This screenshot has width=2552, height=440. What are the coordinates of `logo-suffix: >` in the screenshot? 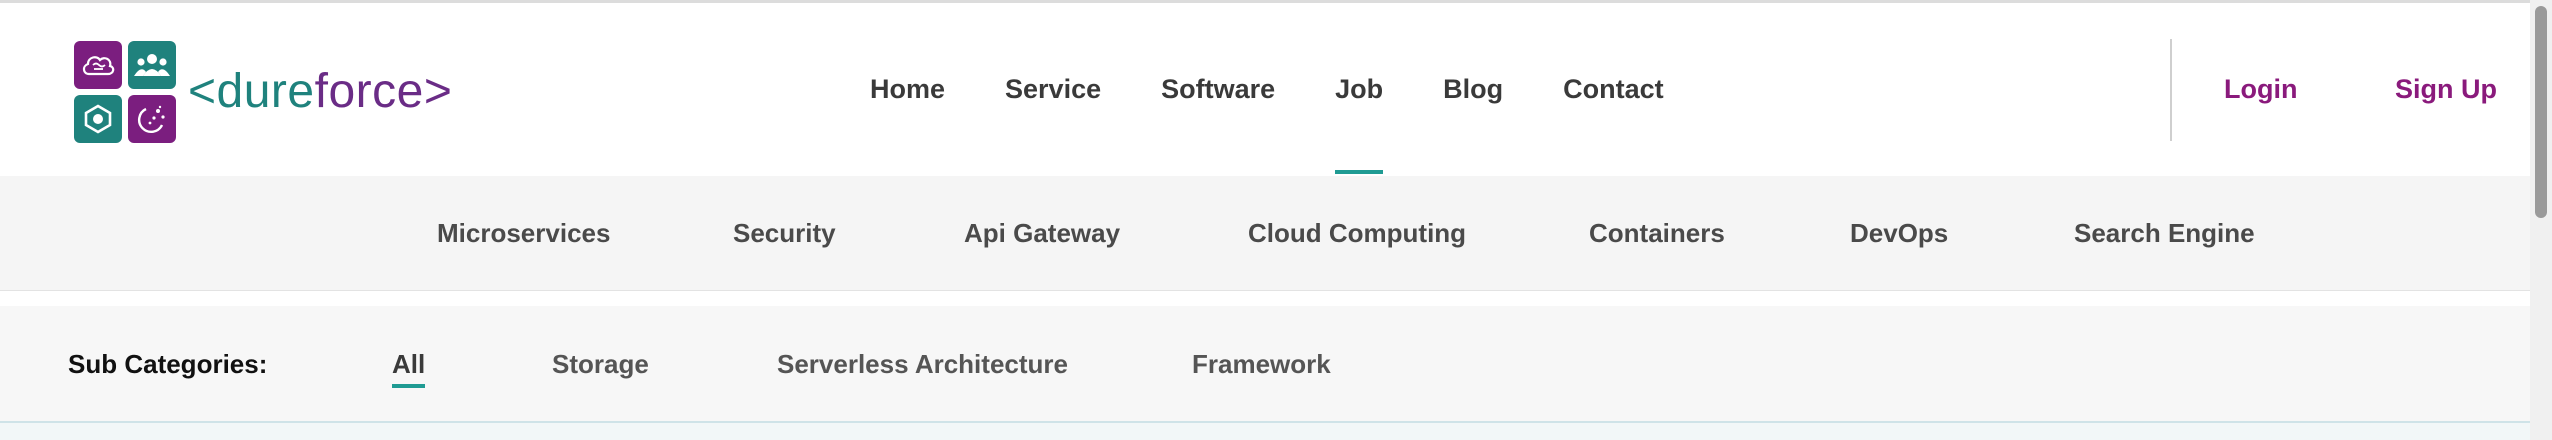 It's located at (438, 91).